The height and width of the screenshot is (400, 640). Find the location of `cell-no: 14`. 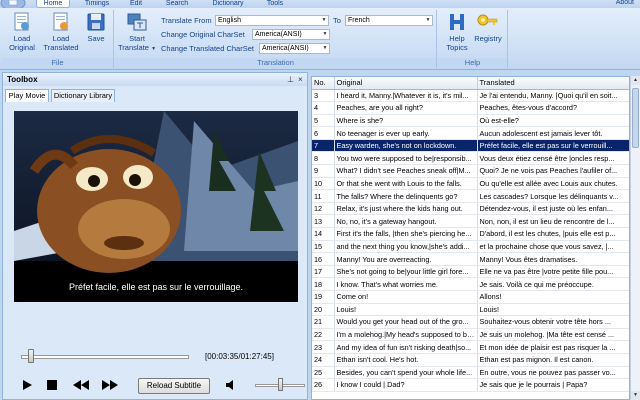

cell-no: 14 is located at coordinates (323, 234).